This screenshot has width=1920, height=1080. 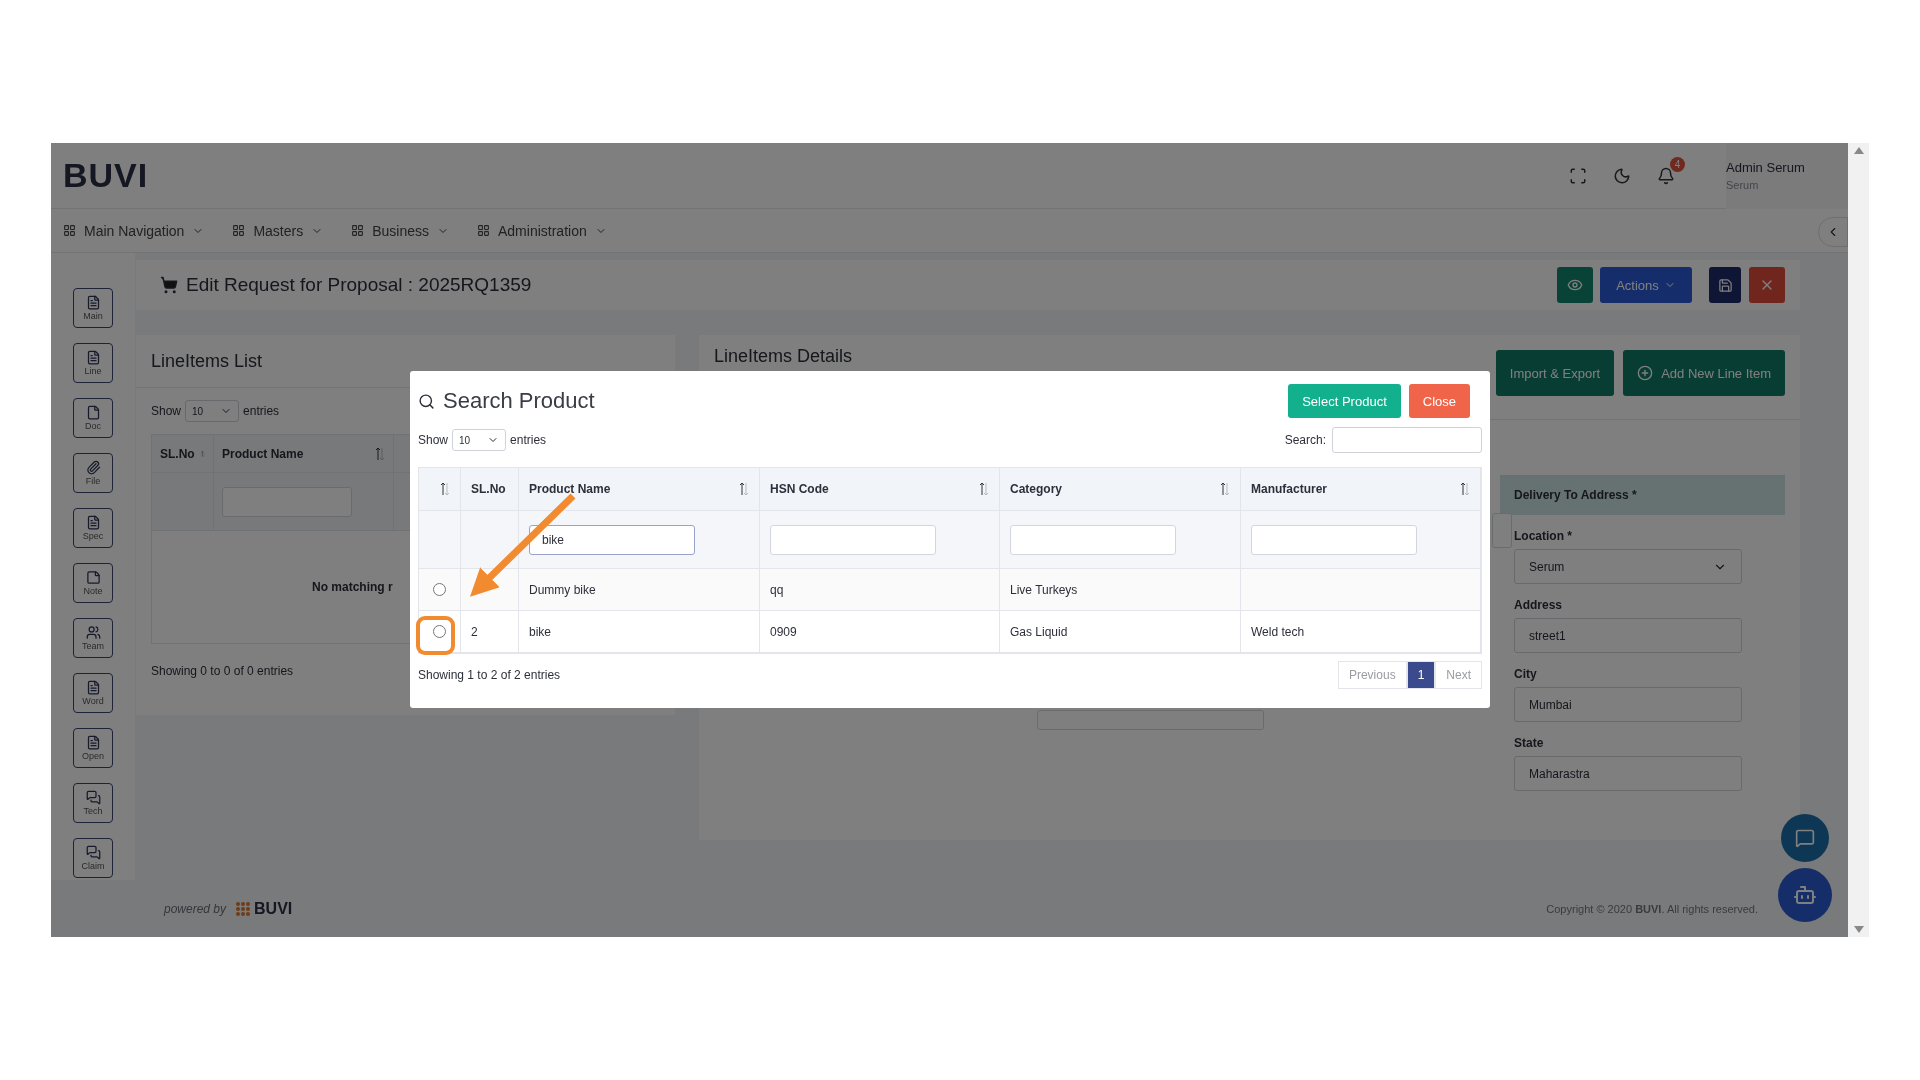 I want to click on file-icon, so click(x=93, y=412).